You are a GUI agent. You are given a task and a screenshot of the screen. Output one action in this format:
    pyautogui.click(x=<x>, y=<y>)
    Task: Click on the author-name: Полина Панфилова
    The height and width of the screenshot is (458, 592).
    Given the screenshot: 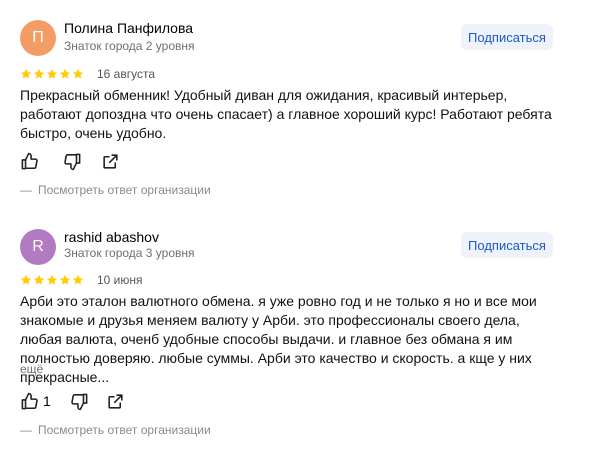 What is the action you would take?
    pyautogui.click(x=128, y=28)
    